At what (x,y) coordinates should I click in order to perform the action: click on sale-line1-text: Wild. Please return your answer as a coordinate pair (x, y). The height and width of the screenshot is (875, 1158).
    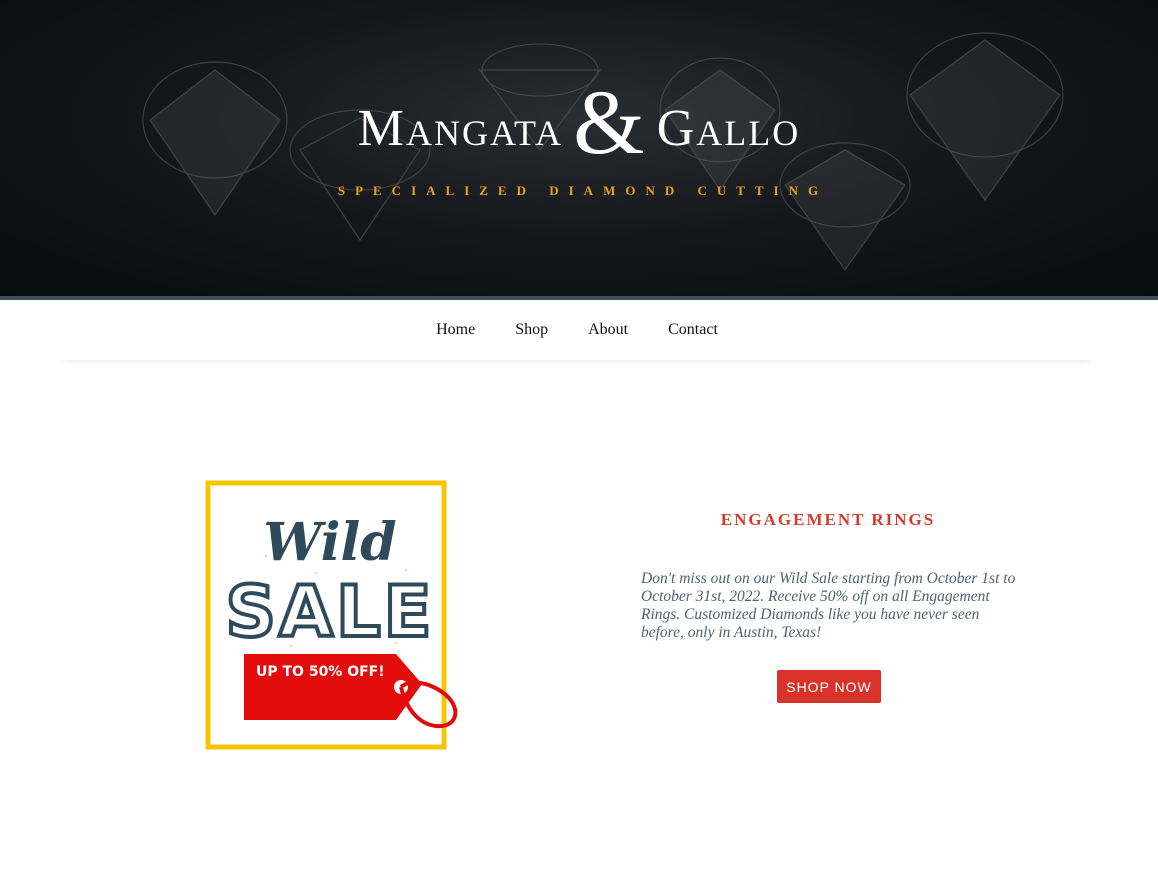
    Looking at the image, I should click on (329, 542).